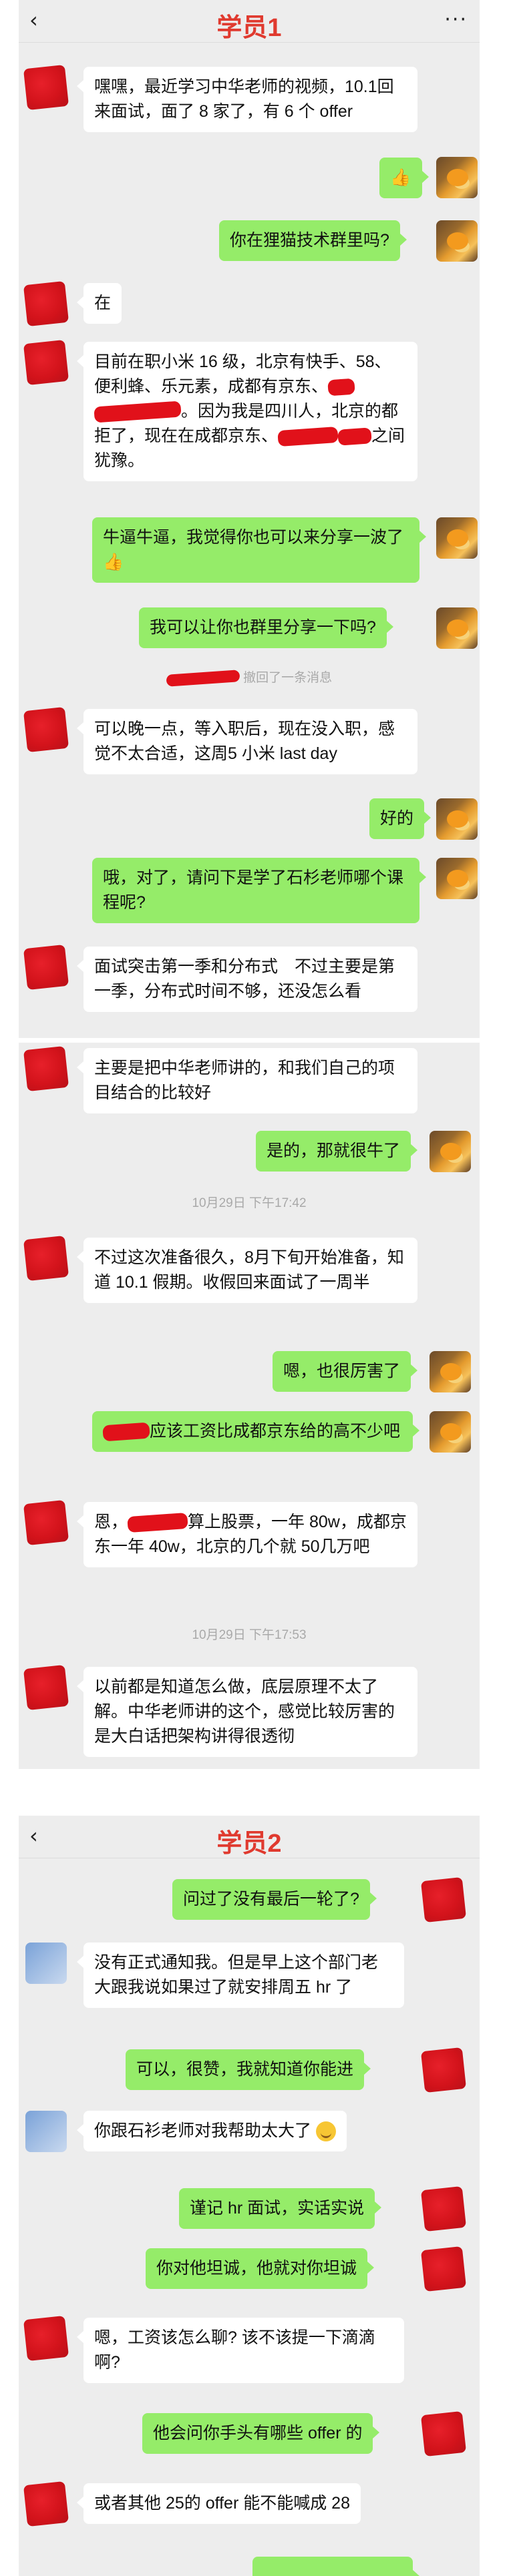 The height and width of the screenshot is (2576, 511). Describe the element at coordinates (313, 240) in the screenshot. I see `message-bubble: 你在狸猫技术群里吗?` at that location.